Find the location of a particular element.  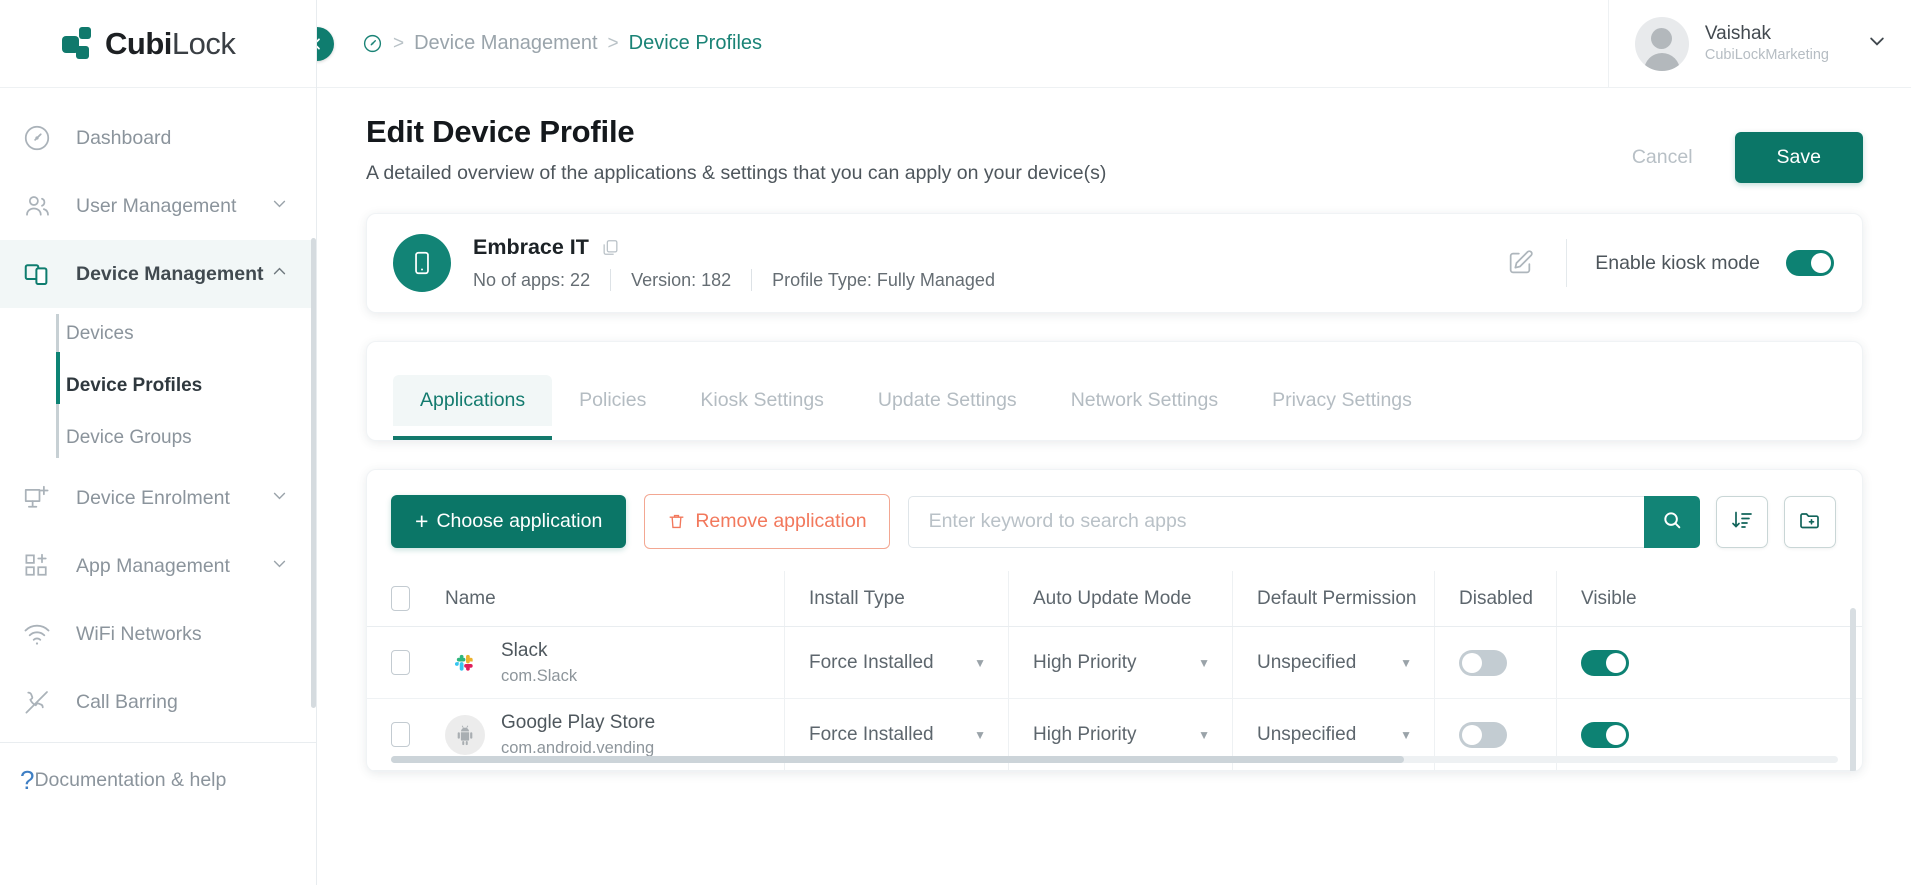

column-header-visible: Visible is located at coordinates (1632, 598).